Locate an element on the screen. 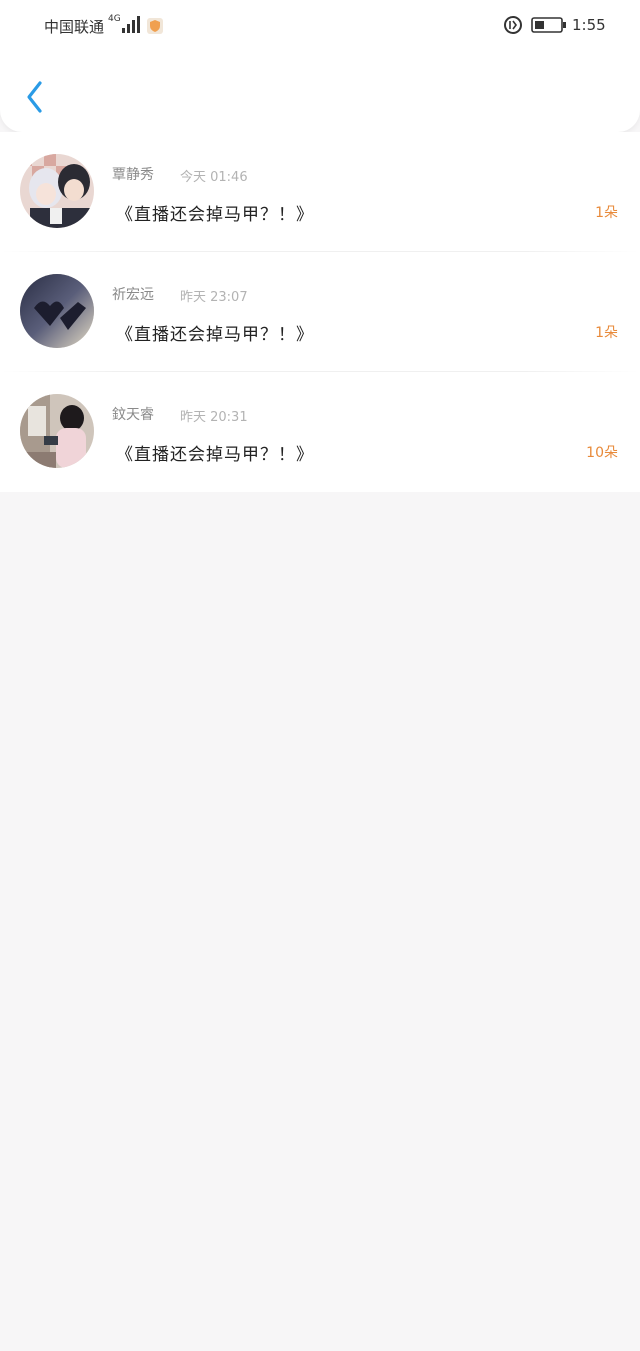 The image size is (640, 1351). timestamp: 今天 01:46 is located at coordinates (214, 177).